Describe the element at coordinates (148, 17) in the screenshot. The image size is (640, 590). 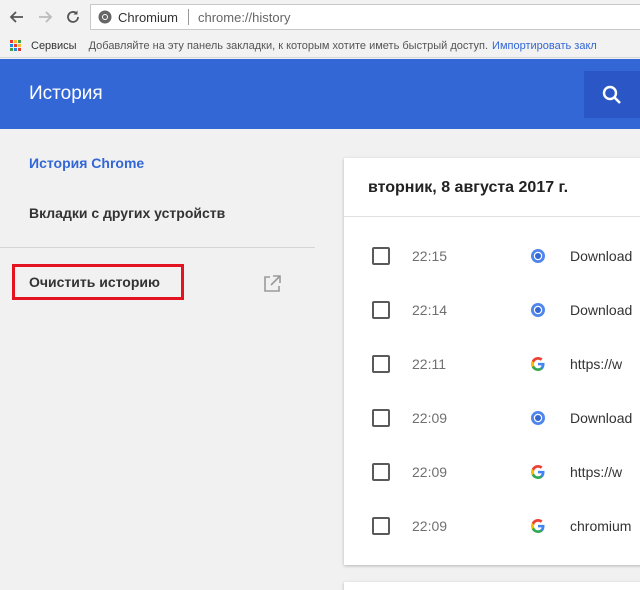
I see `site-name: Chromium` at that location.